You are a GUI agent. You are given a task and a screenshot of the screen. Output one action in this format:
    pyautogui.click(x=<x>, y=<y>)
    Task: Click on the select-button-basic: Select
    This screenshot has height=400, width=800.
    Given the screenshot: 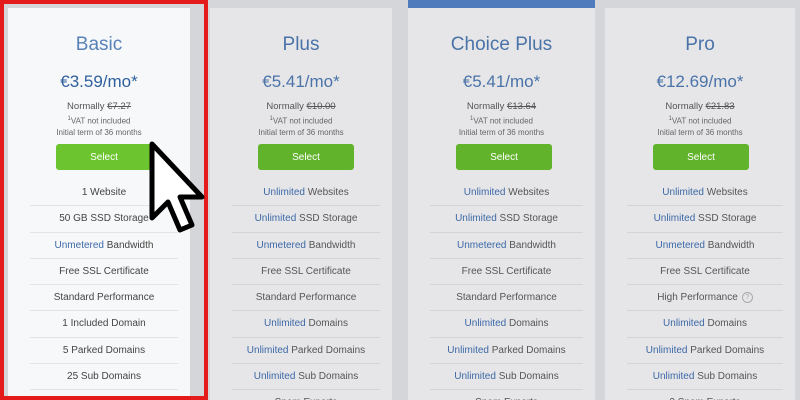 What is the action you would take?
    pyautogui.click(x=104, y=157)
    